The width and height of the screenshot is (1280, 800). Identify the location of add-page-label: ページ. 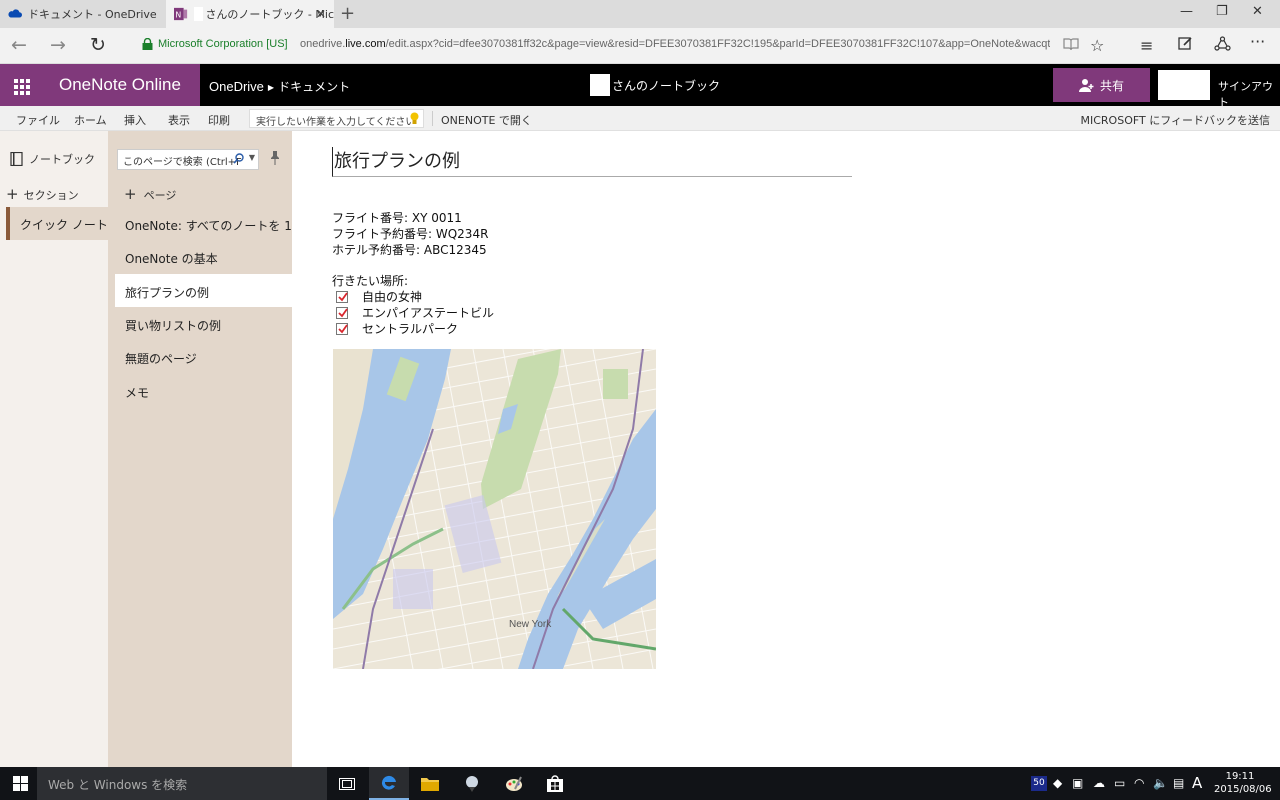
(160, 195).